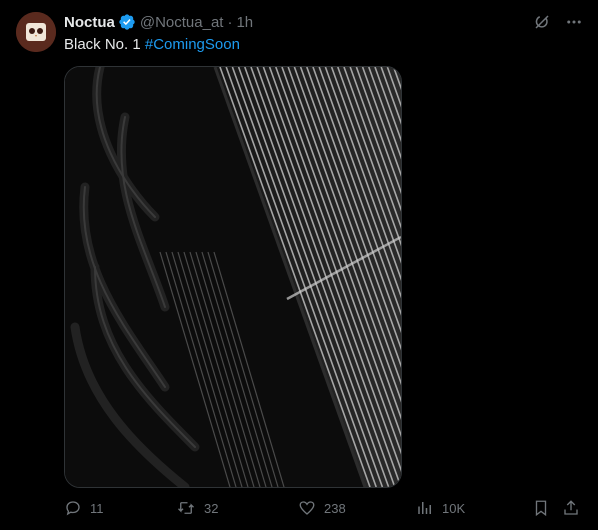 The image size is (598, 530). I want to click on author-name: Noctua, so click(89, 22).